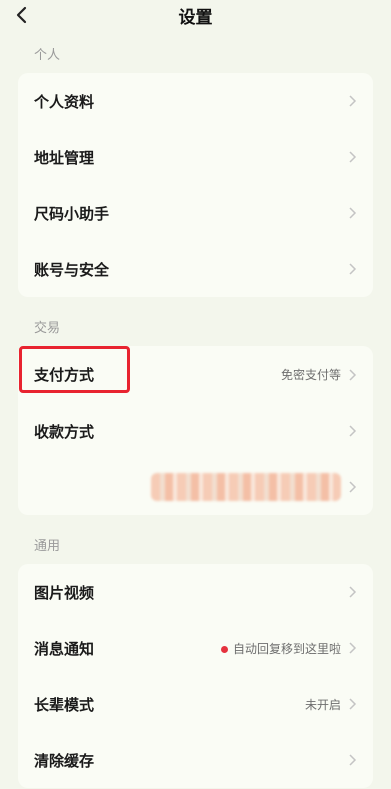 The image size is (391, 789). What do you see at coordinates (64, 157) in the screenshot?
I see `row-label: 地址管理` at bounding box center [64, 157].